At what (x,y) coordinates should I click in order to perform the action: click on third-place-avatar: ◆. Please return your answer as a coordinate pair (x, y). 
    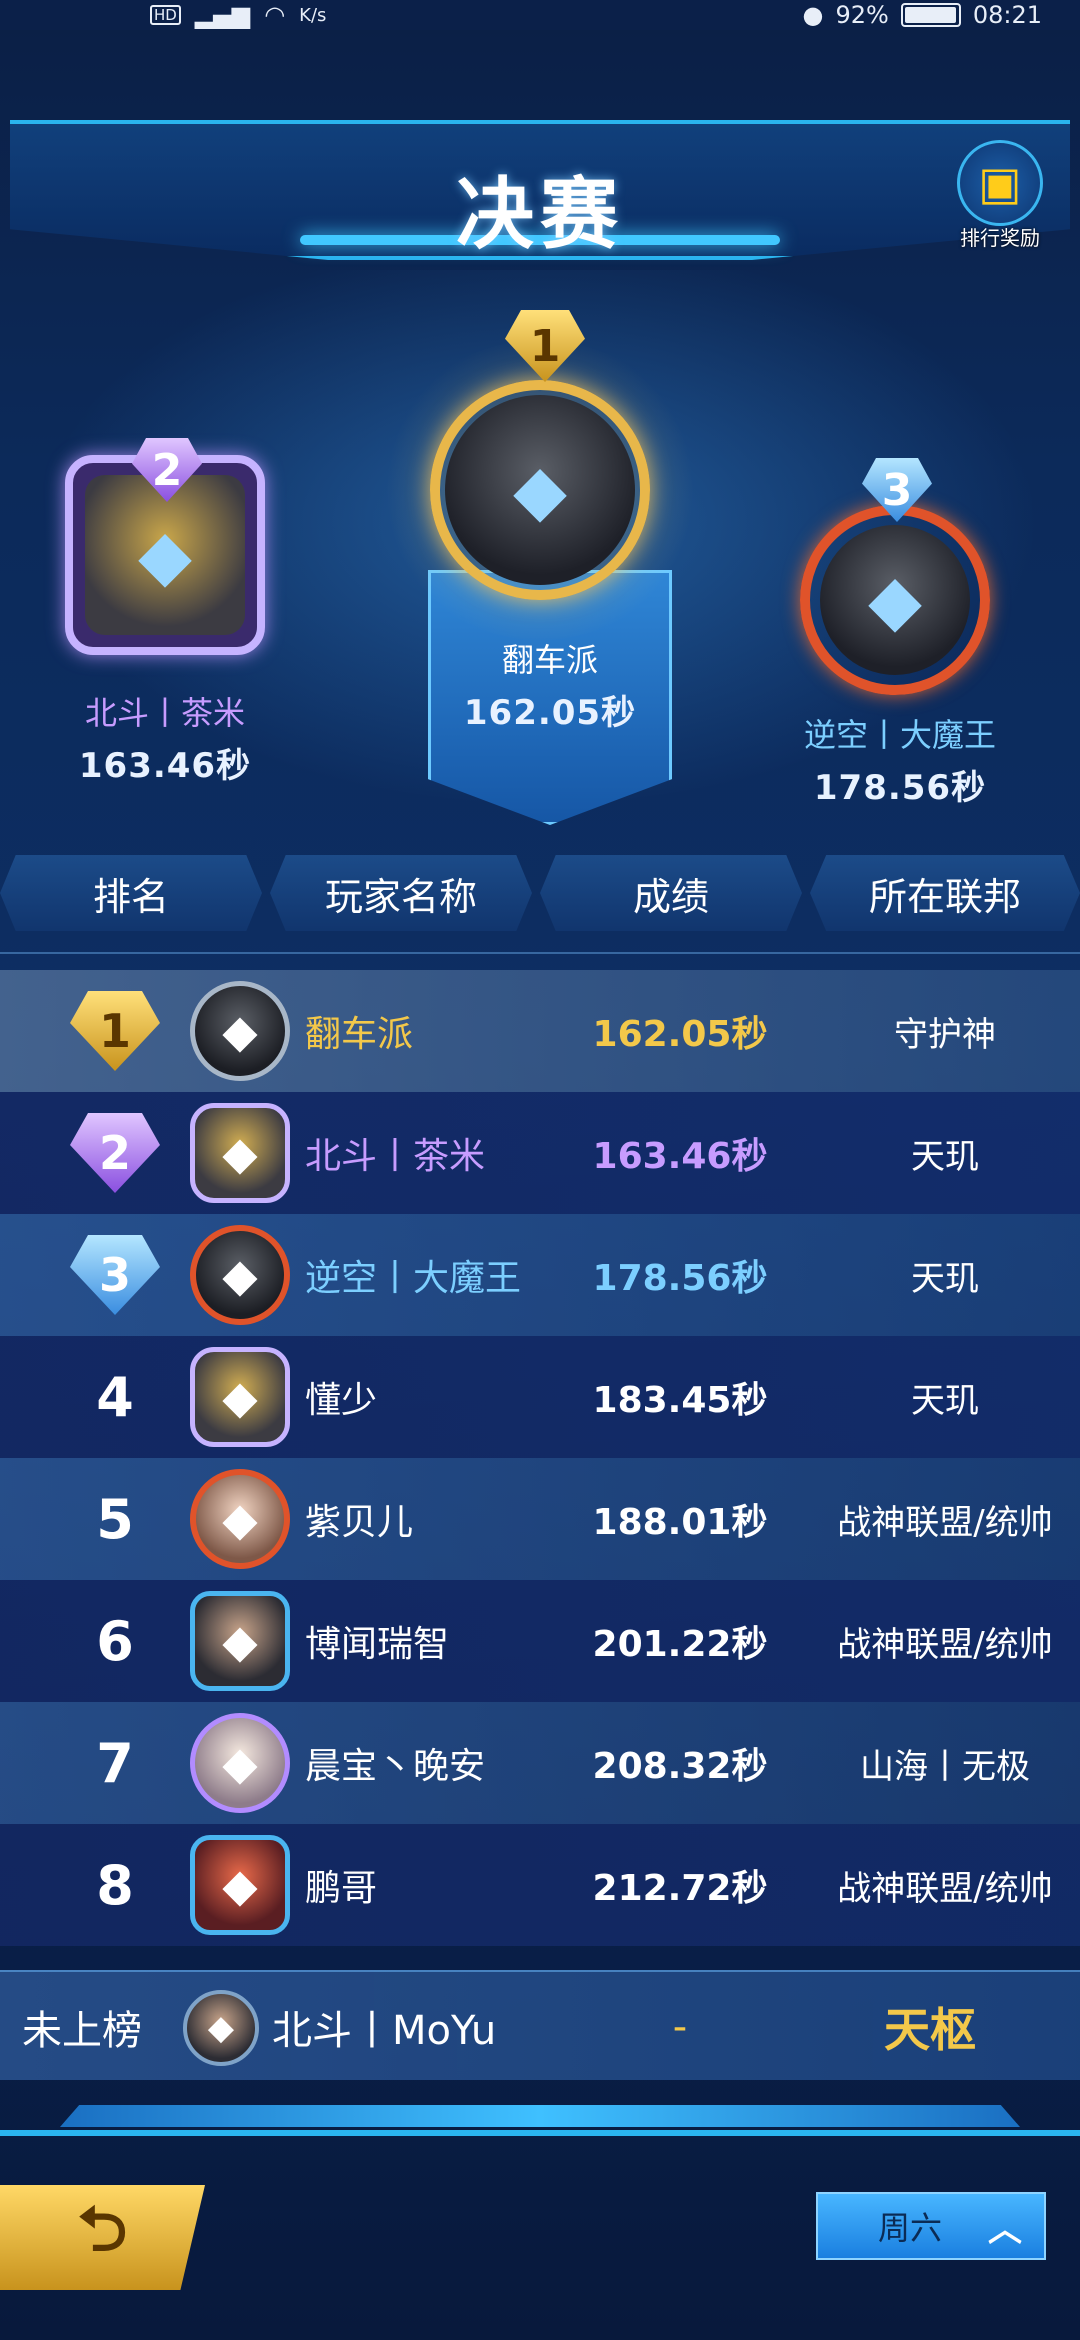
    Looking at the image, I should click on (895, 600).